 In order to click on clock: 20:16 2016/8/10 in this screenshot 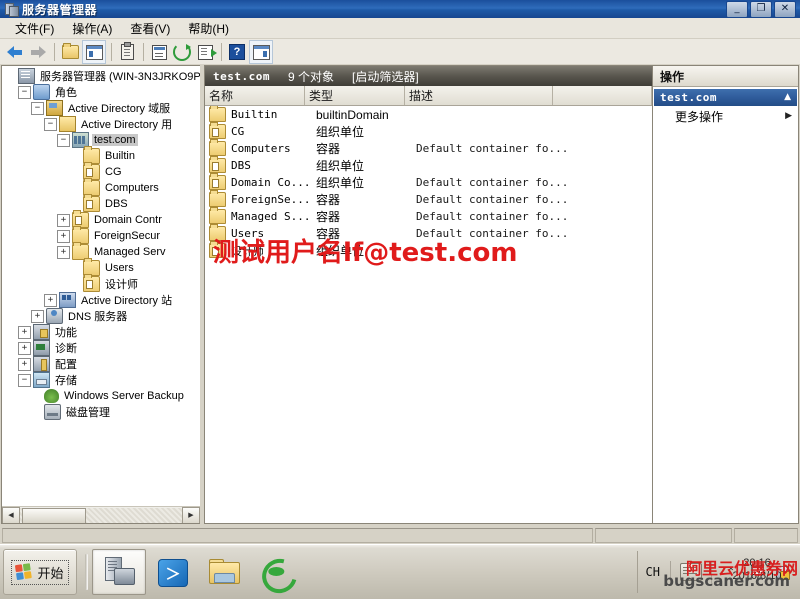, I will do `click(757, 570)`.